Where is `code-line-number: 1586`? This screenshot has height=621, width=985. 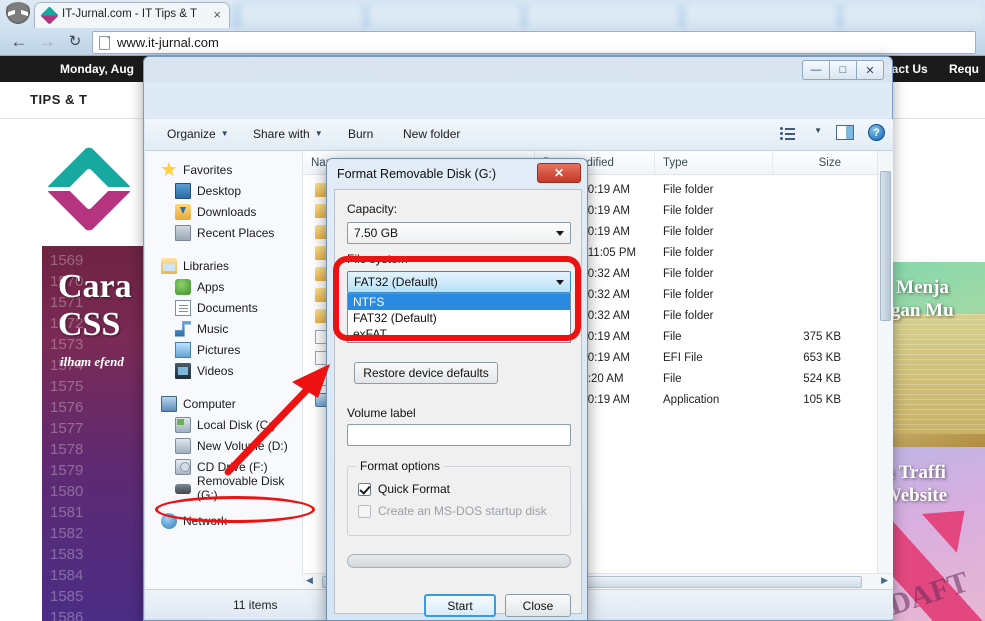
code-line-number: 1586 is located at coordinates (67, 615).